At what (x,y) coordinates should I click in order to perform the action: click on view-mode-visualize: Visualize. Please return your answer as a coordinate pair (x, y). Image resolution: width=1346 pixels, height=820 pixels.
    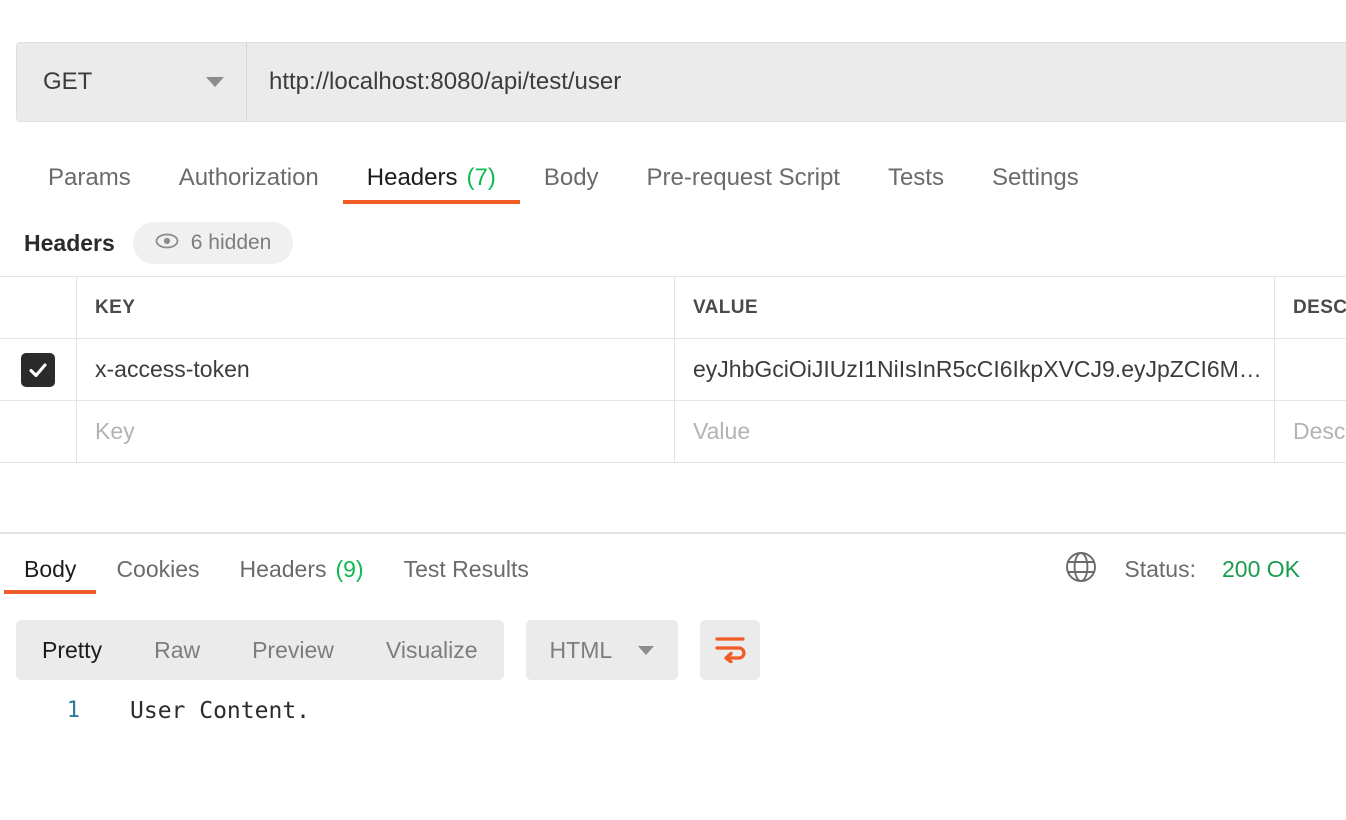
    Looking at the image, I should click on (432, 650).